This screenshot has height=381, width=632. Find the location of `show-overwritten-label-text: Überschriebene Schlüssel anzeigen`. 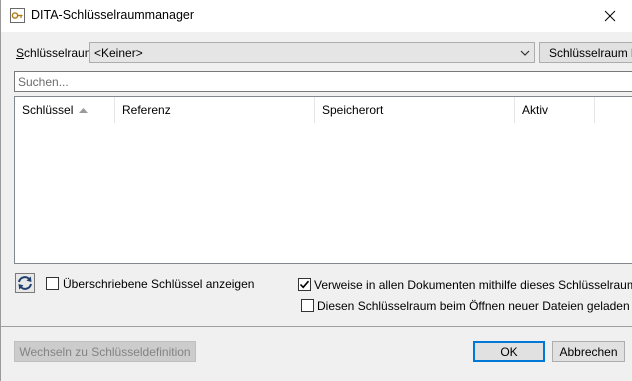

show-overwritten-label-text: Überschriebene Schlüssel anzeigen is located at coordinates (159, 284).